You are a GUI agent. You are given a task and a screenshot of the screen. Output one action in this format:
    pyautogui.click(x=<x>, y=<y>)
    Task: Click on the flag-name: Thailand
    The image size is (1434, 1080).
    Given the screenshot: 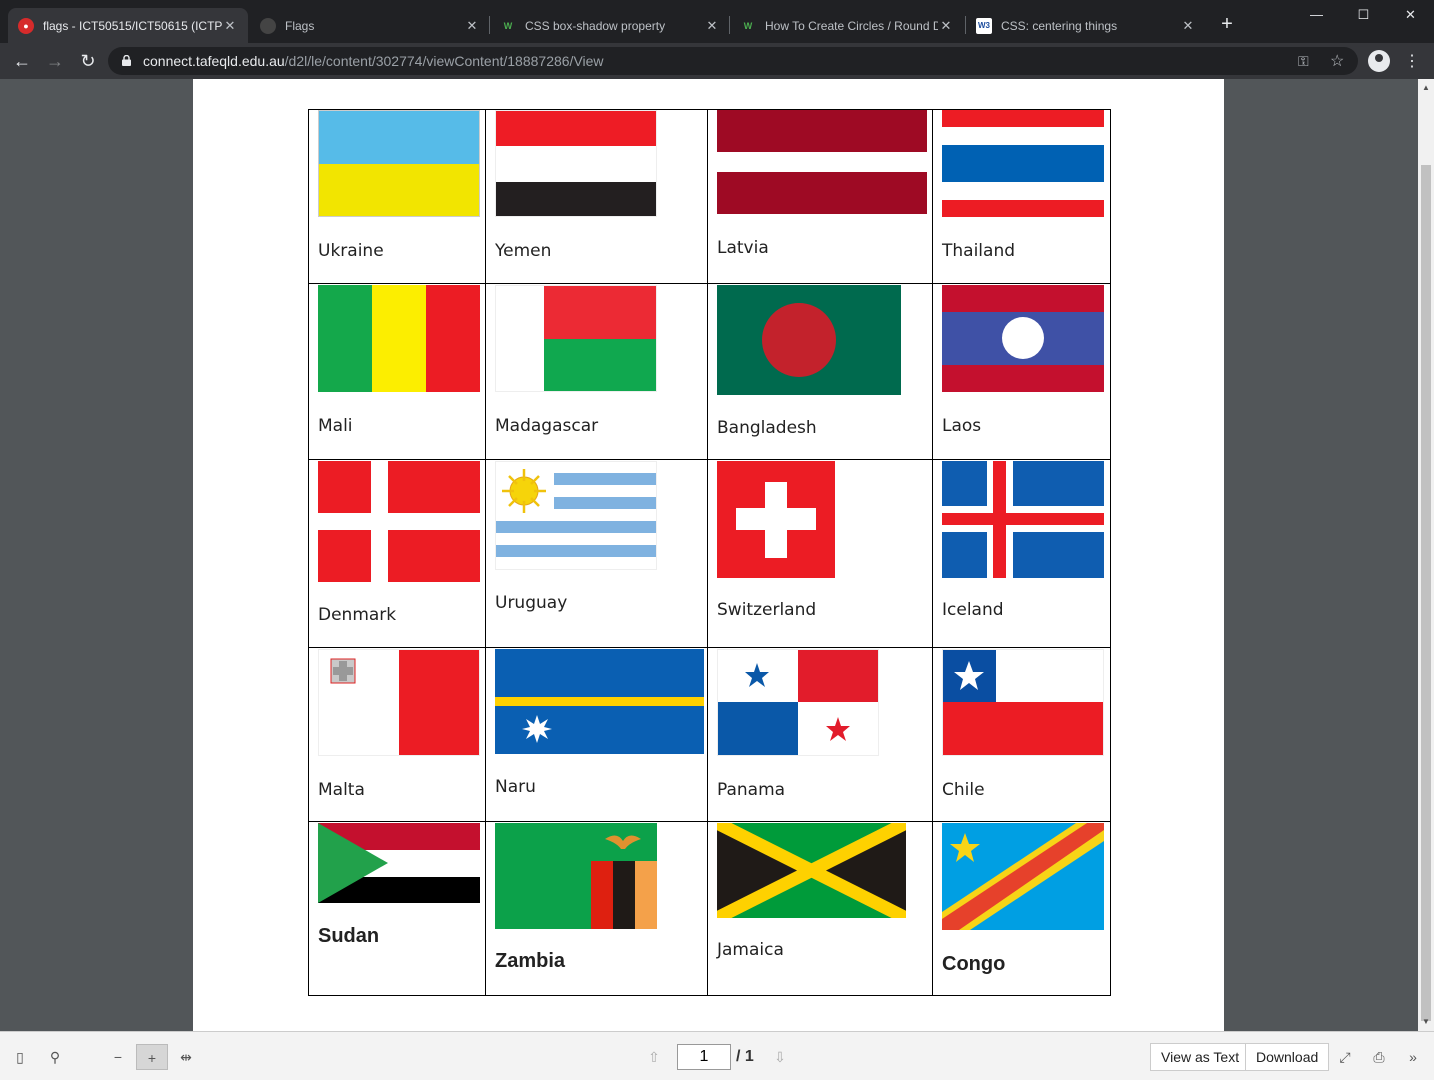 What is the action you would take?
    pyautogui.click(x=979, y=251)
    